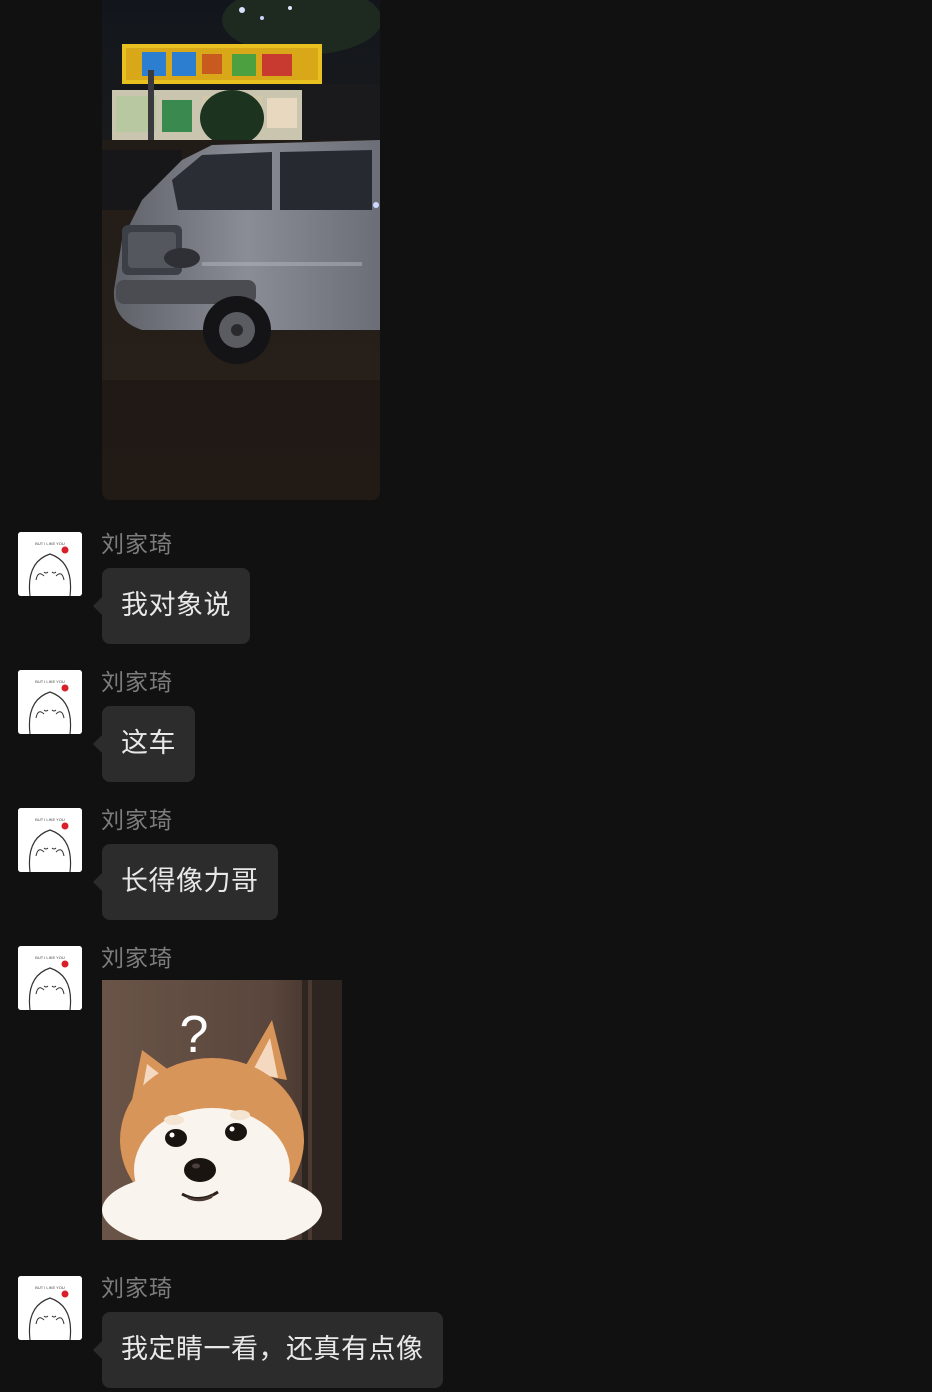  I want to click on car-photo-message, so click(241, 250).